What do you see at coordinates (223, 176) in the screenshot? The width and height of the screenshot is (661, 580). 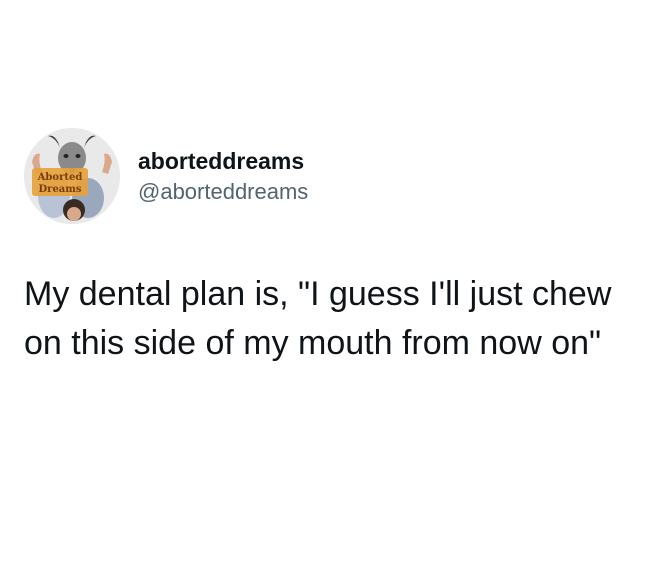 I see `author-names: aborteddreams @aborteddreams` at bounding box center [223, 176].